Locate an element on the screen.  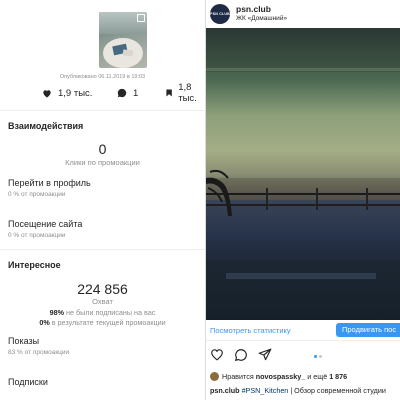
promo-clicks-label: Клики по промоакции is located at coordinates (102, 162).